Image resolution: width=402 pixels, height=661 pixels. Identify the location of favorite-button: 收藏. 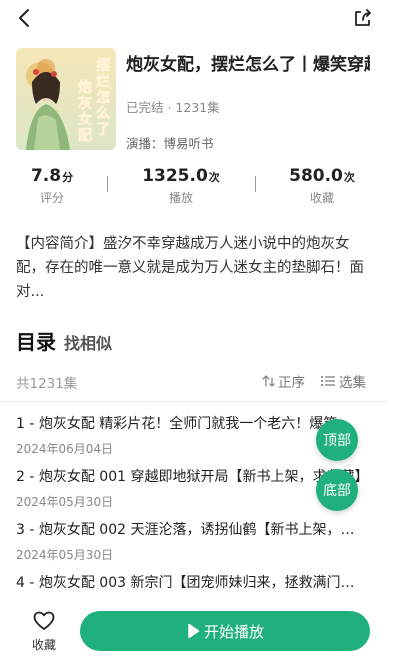
(44, 632).